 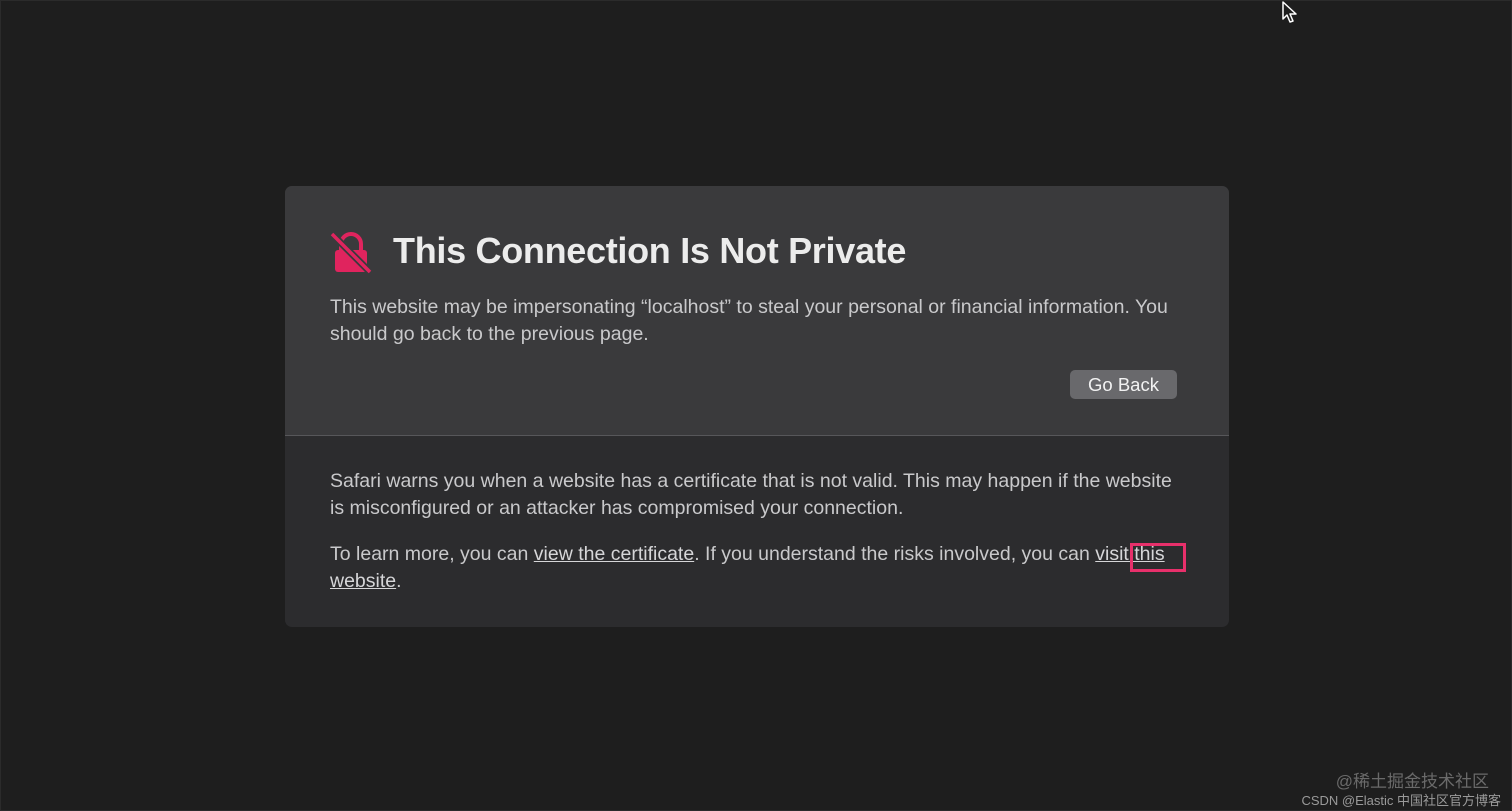 I want to click on section-divider, so click(x=757, y=435).